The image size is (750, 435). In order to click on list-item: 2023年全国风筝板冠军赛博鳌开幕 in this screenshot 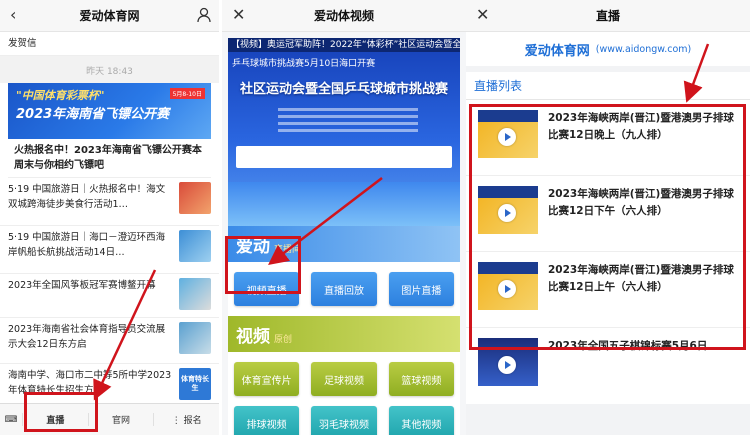, I will do `click(109, 296)`.